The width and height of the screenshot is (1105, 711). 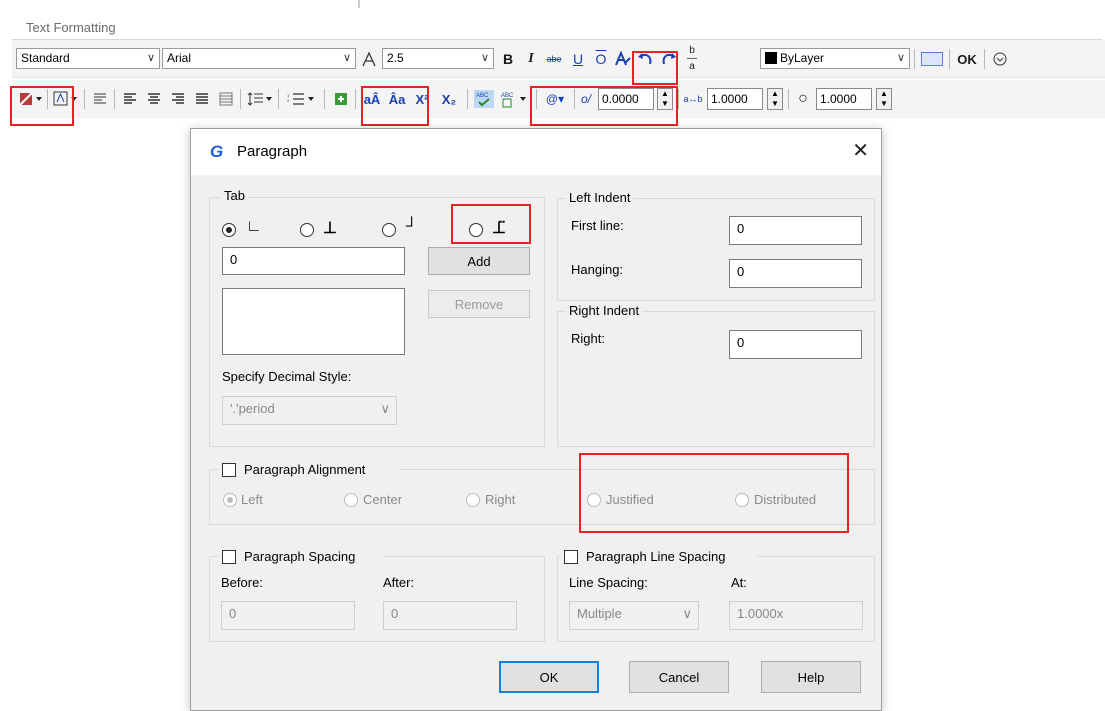 What do you see at coordinates (634, 615) in the screenshot?
I see `line-spacing-select: Multiple ∨` at bounding box center [634, 615].